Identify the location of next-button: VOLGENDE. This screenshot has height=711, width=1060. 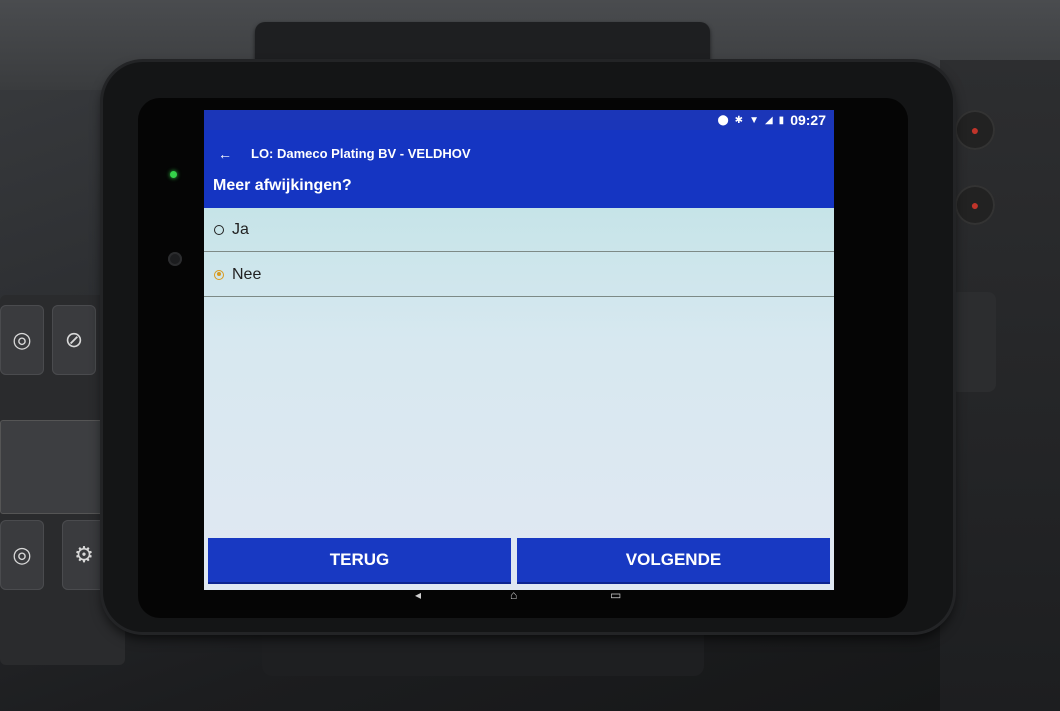
(673, 561).